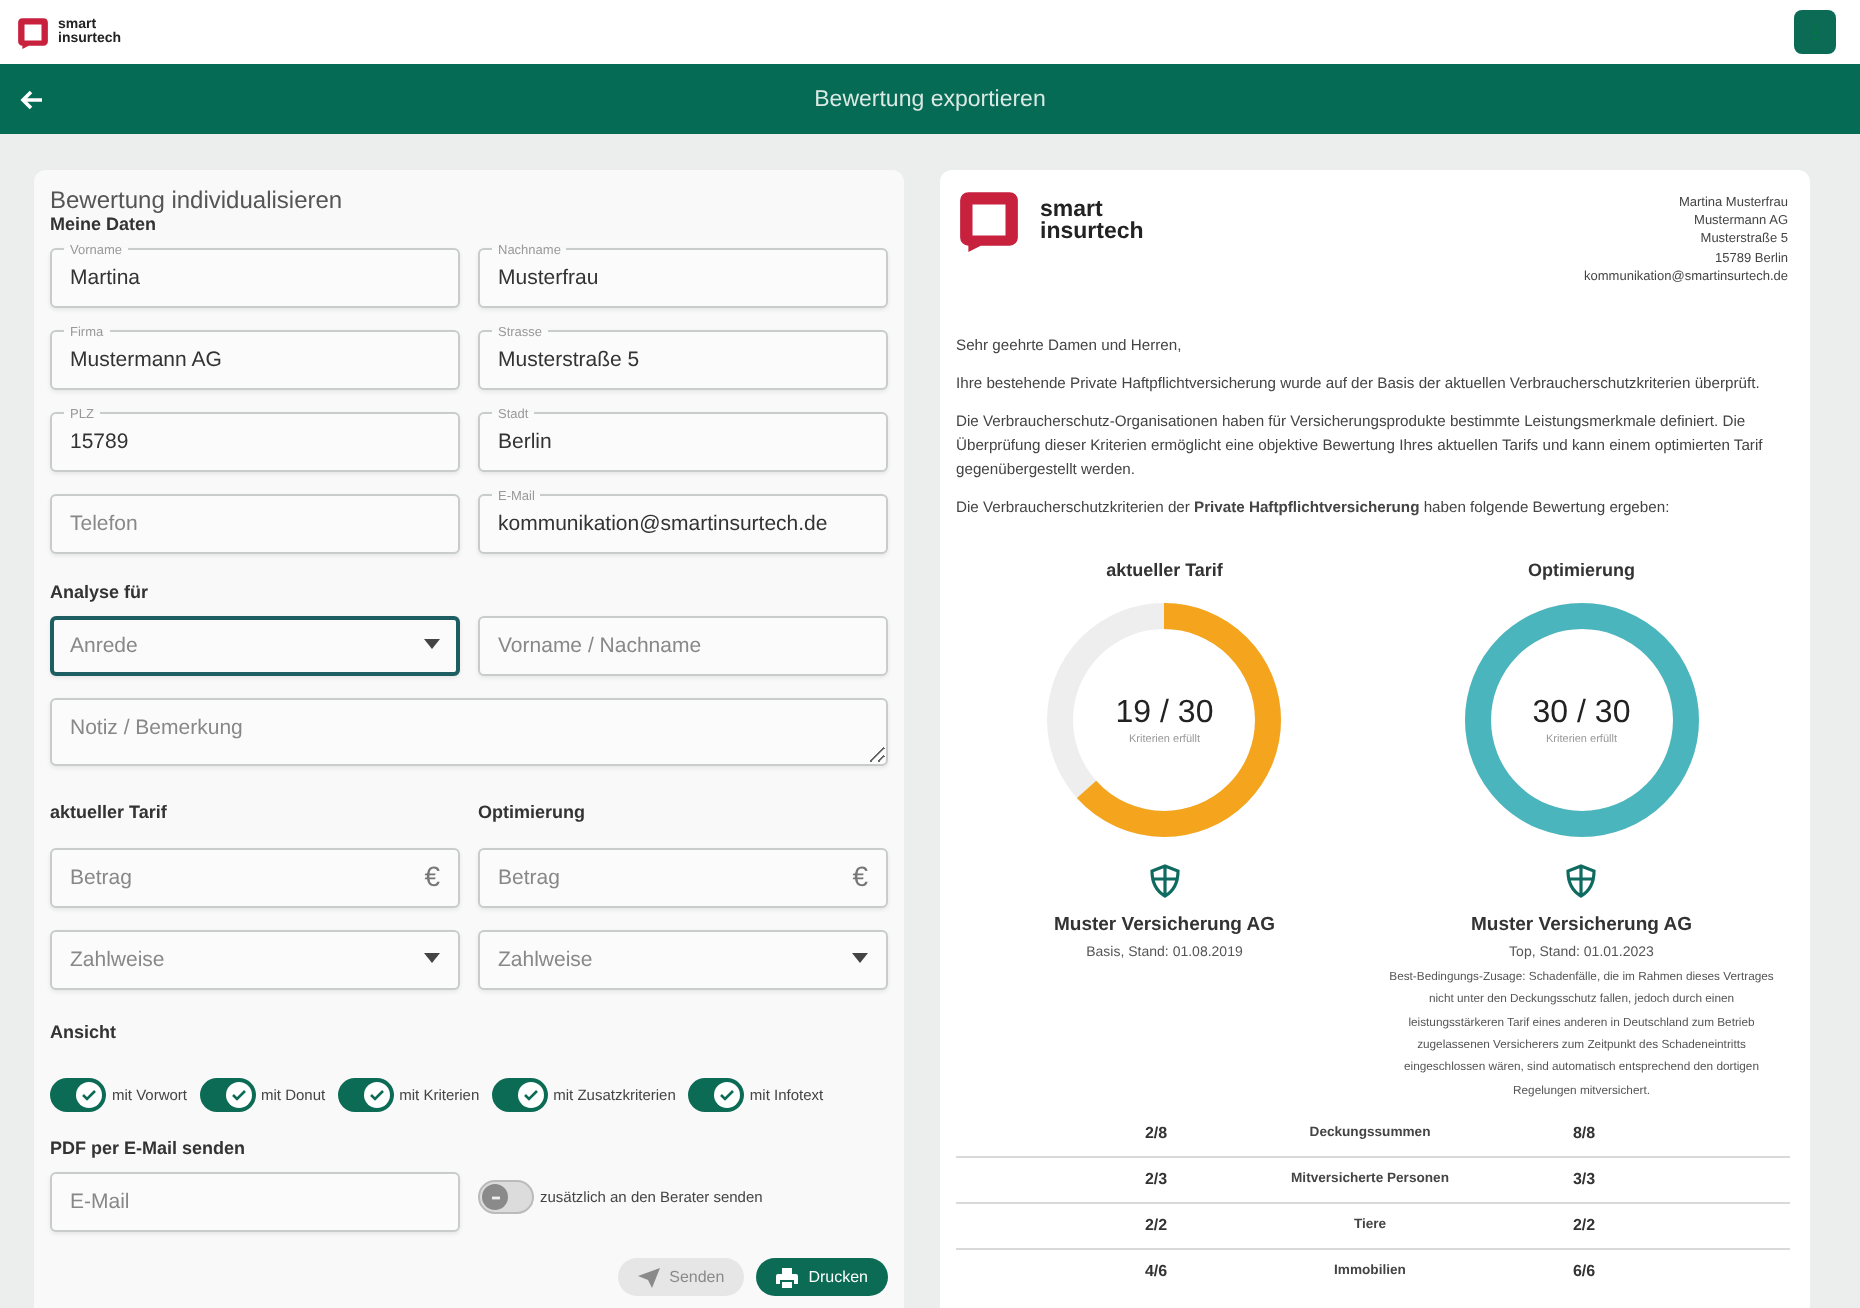  I want to click on column-heading: Optimierung, so click(1581, 570).